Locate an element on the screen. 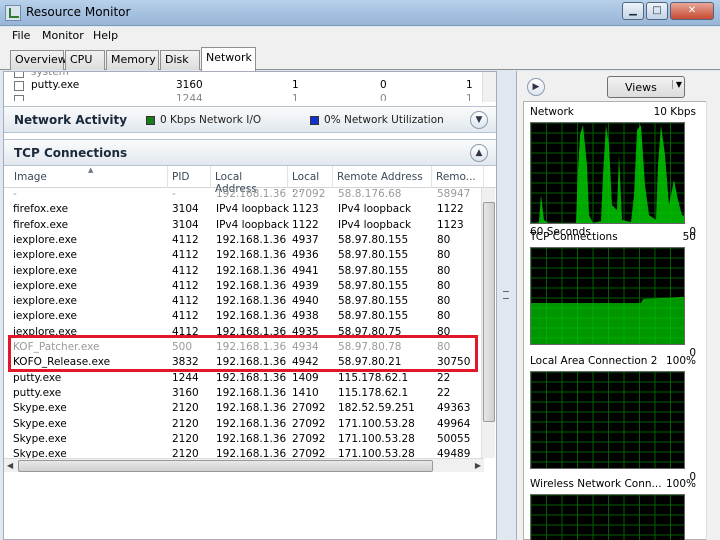 Image resolution: width=720 pixels, height=540 pixels. close-button: ✕ is located at coordinates (692, 11).